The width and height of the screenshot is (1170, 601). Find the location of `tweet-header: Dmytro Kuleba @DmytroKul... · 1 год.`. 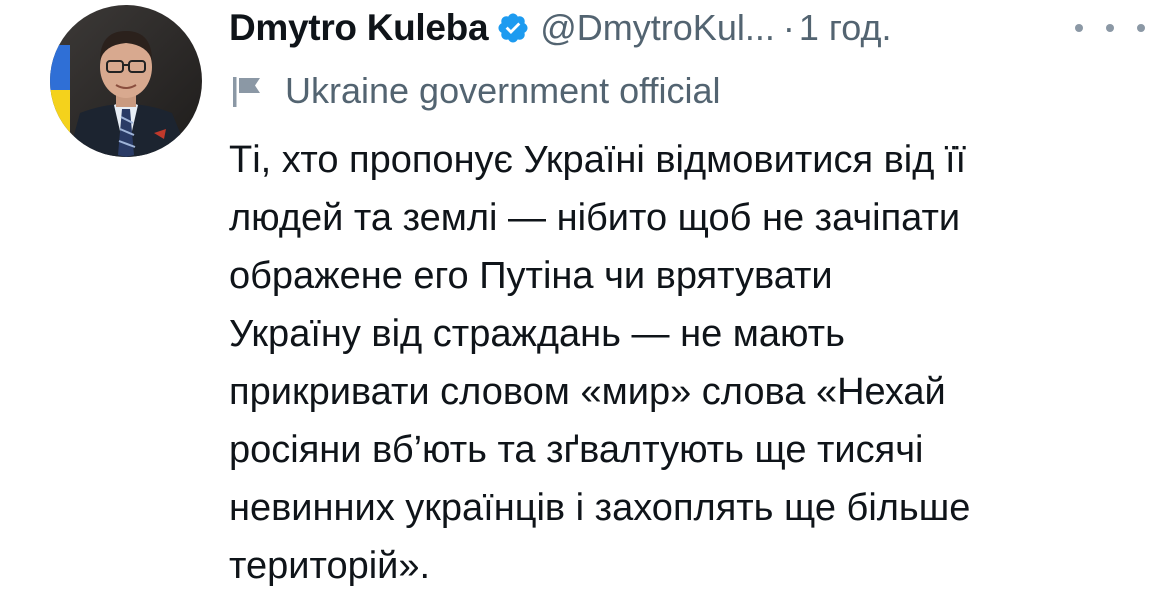

tweet-header: Dmytro Kuleba @DmytroKul... · 1 год. is located at coordinates (679, 28).